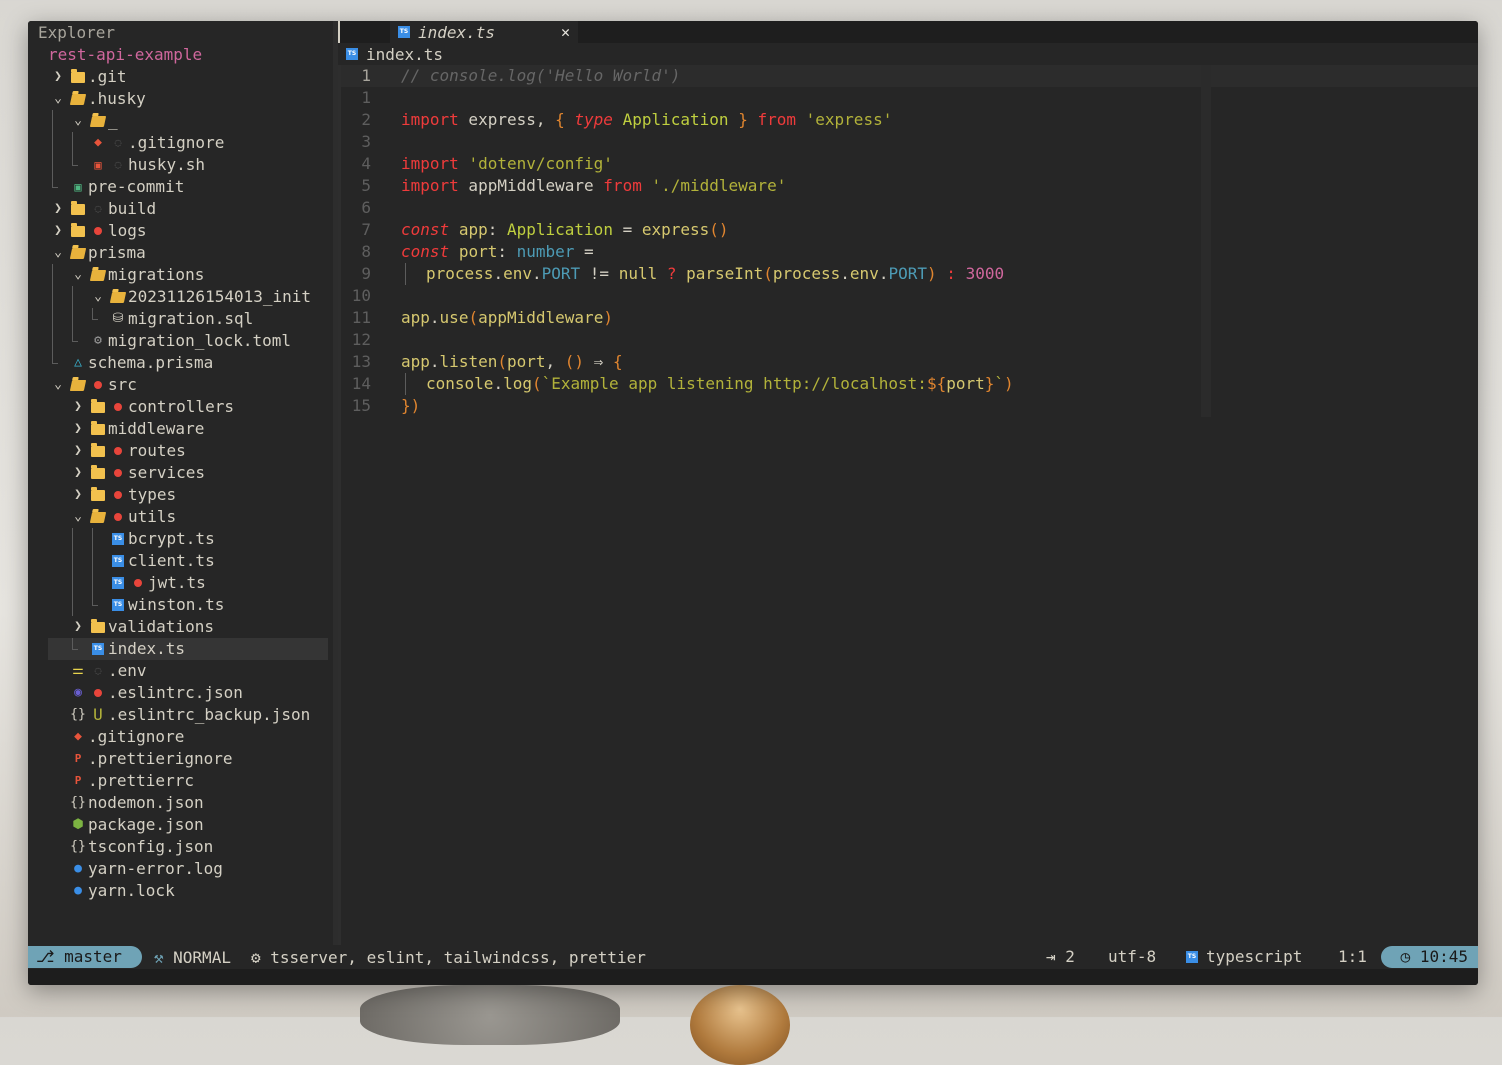  I want to click on command-line, so click(753, 977).